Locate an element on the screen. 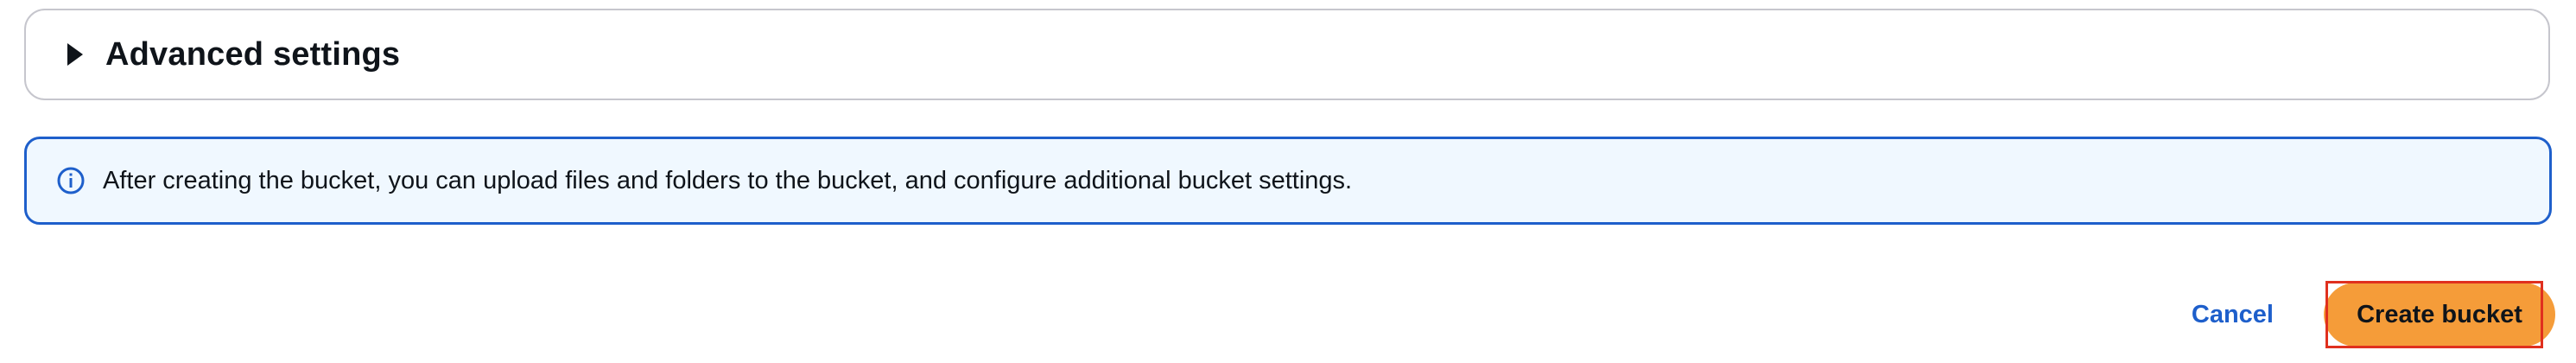 This screenshot has width=2576, height=363. create-bucket-button: Create bucket is located at coordinates (2439, 315).